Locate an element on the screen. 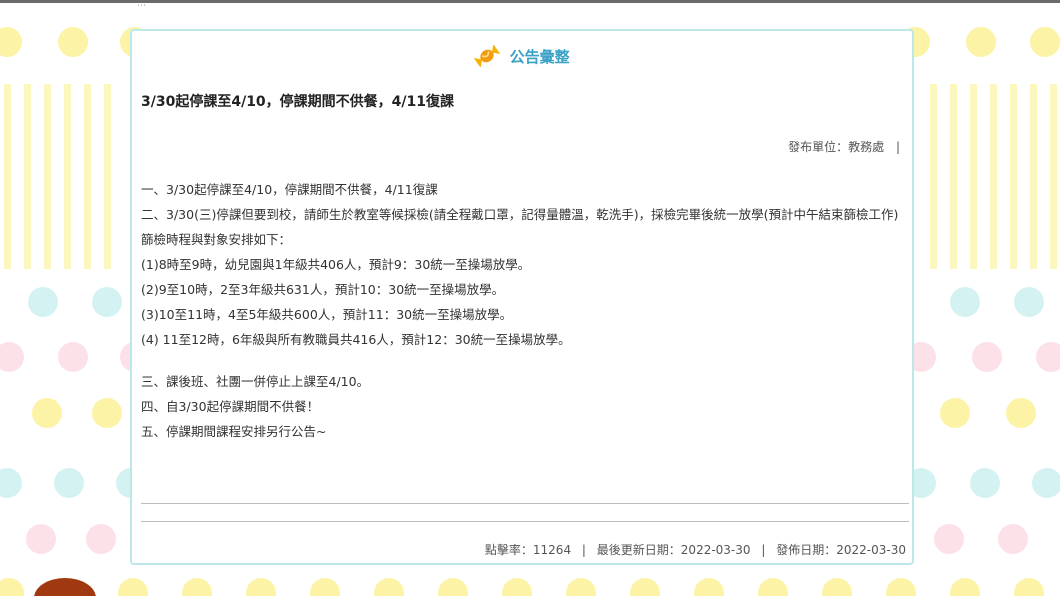 This screenshot has height=596, width=1060. announcement-title: 3/30起停課至4/10，停課期間不供餐，4/11復課 is located at coordinates (298, 102).